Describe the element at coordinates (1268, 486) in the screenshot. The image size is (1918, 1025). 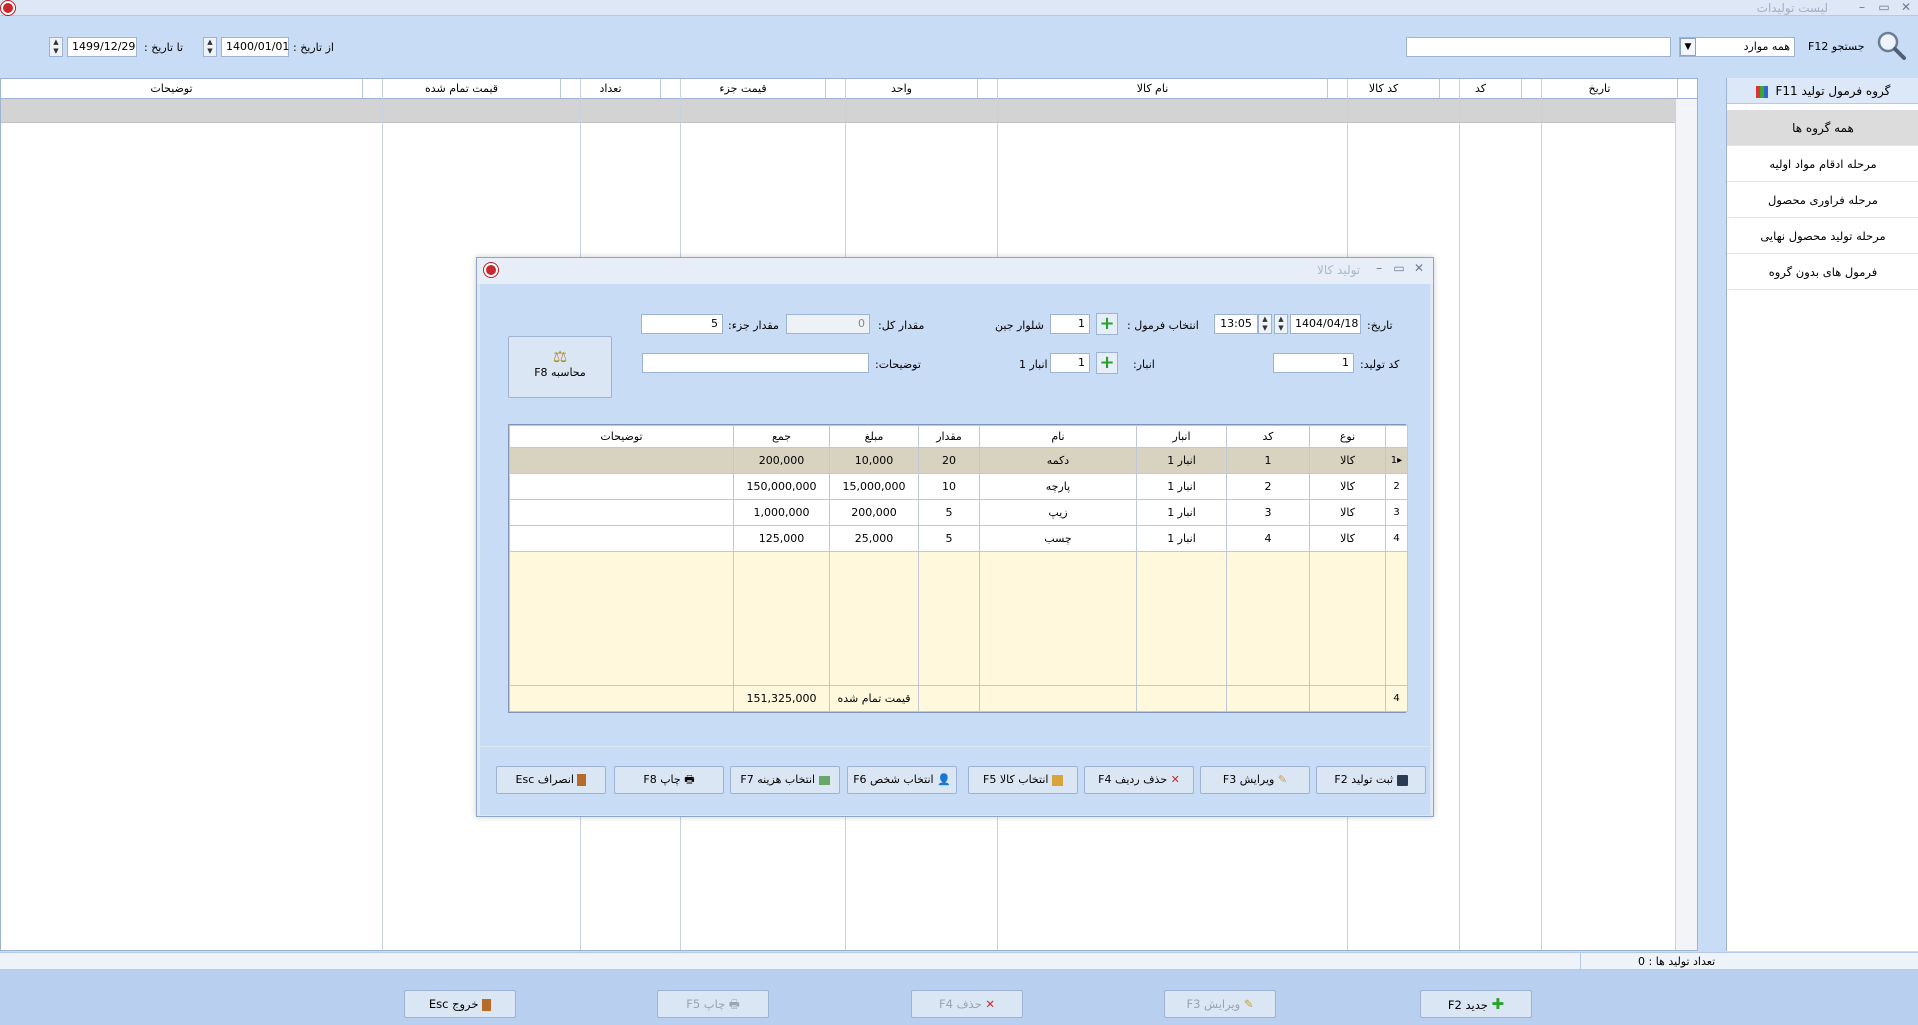
I see `cell-code: 2` at that location.